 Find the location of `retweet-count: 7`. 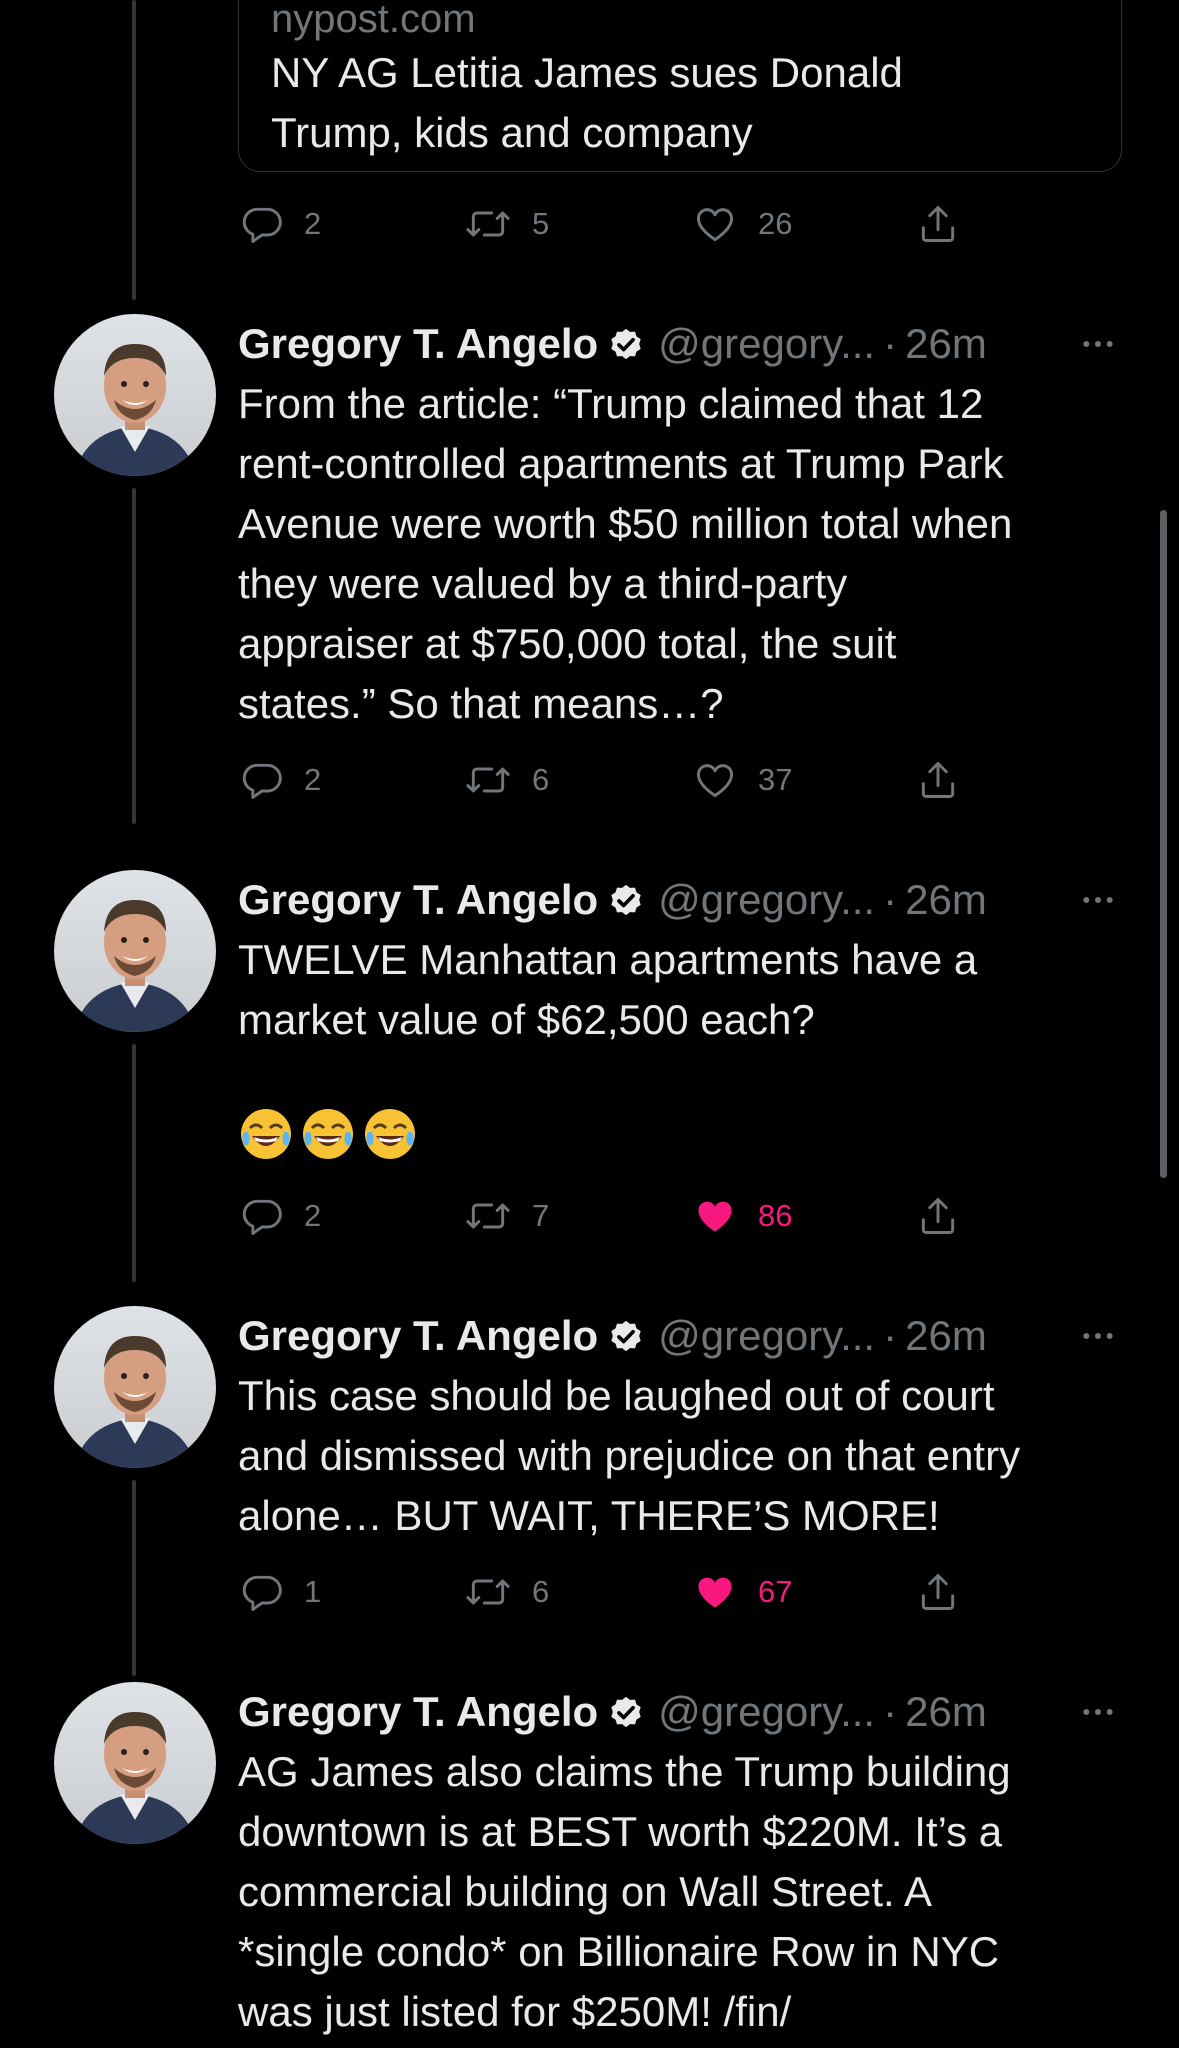

retweet-count: 7 is located at coordinates (541, 1215).